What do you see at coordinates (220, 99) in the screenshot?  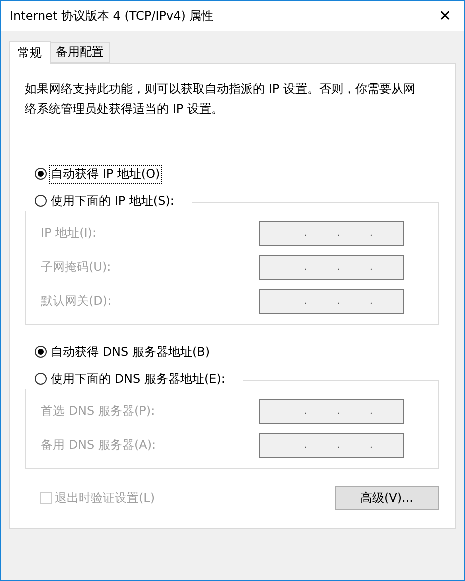 I see `description-text: 如果网络支持此功能，则可以获取自动指派的 IP 设置。否则，你需要从网络系统管理员处获得适当的 IP 设置。` at bounding box center [220, 99].